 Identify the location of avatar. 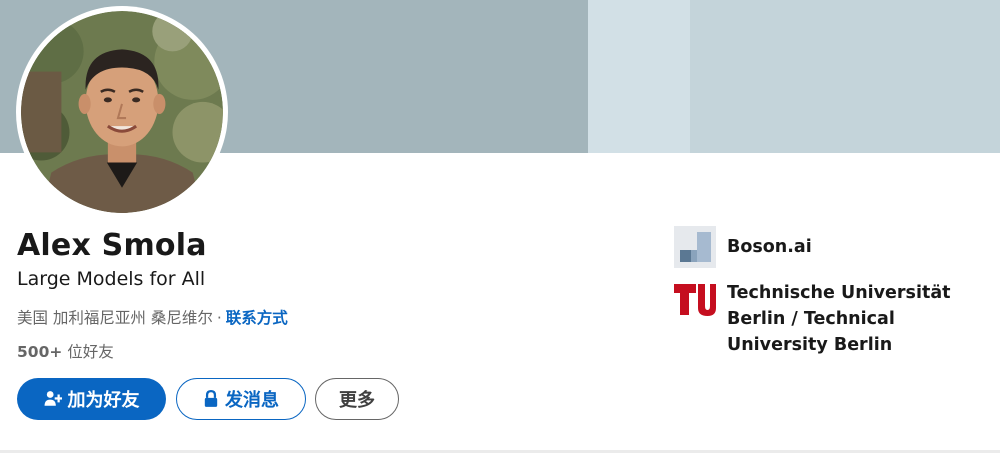
(122, 112).